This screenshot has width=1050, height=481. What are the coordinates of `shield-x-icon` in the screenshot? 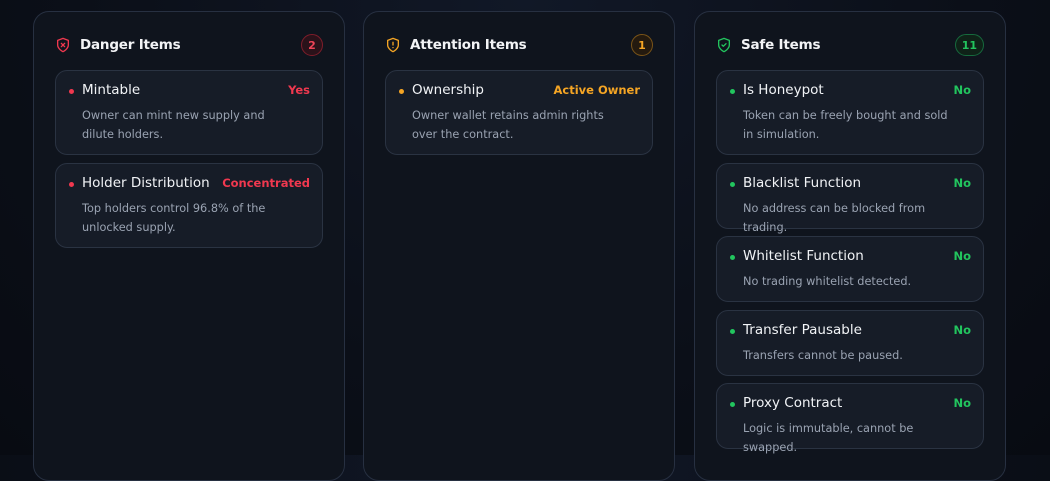 It's located at (63, 45).